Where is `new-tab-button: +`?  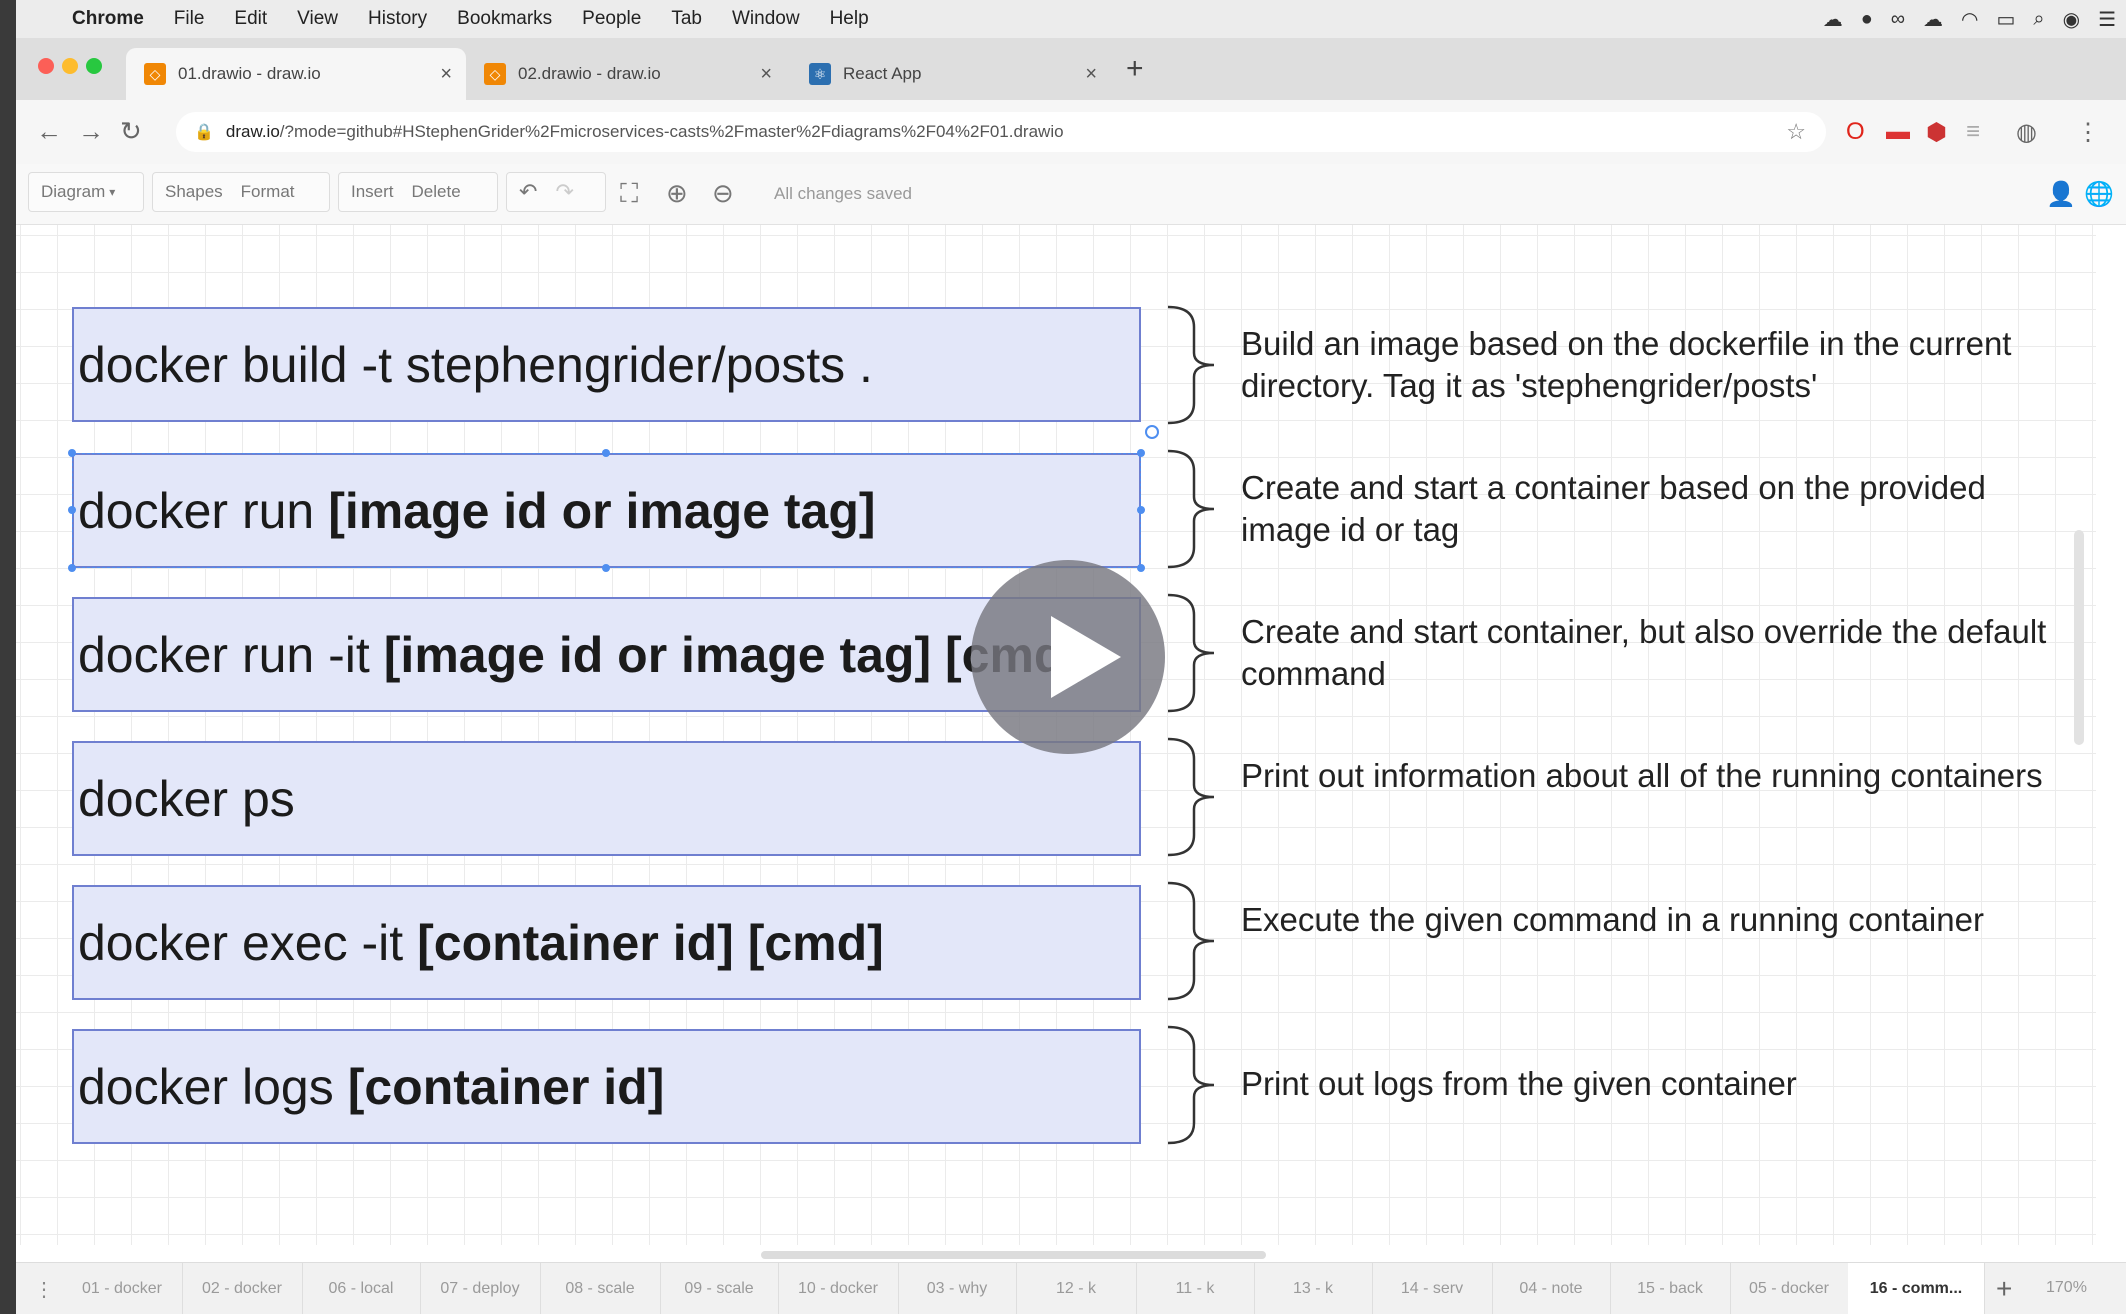
new-tab-button: + is located at coordinates (1135, 69).